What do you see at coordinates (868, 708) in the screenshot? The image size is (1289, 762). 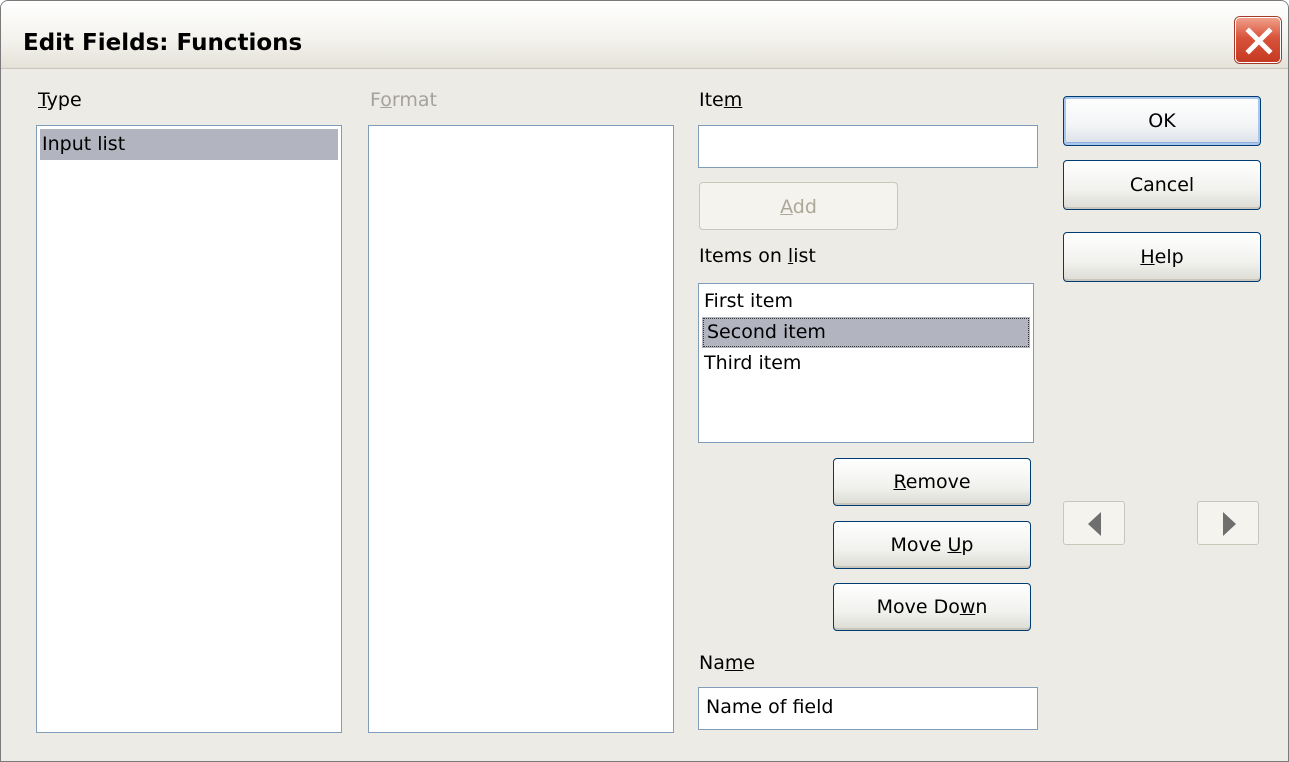 I see `name-input: Name of field` at bounding box center [868, 708].